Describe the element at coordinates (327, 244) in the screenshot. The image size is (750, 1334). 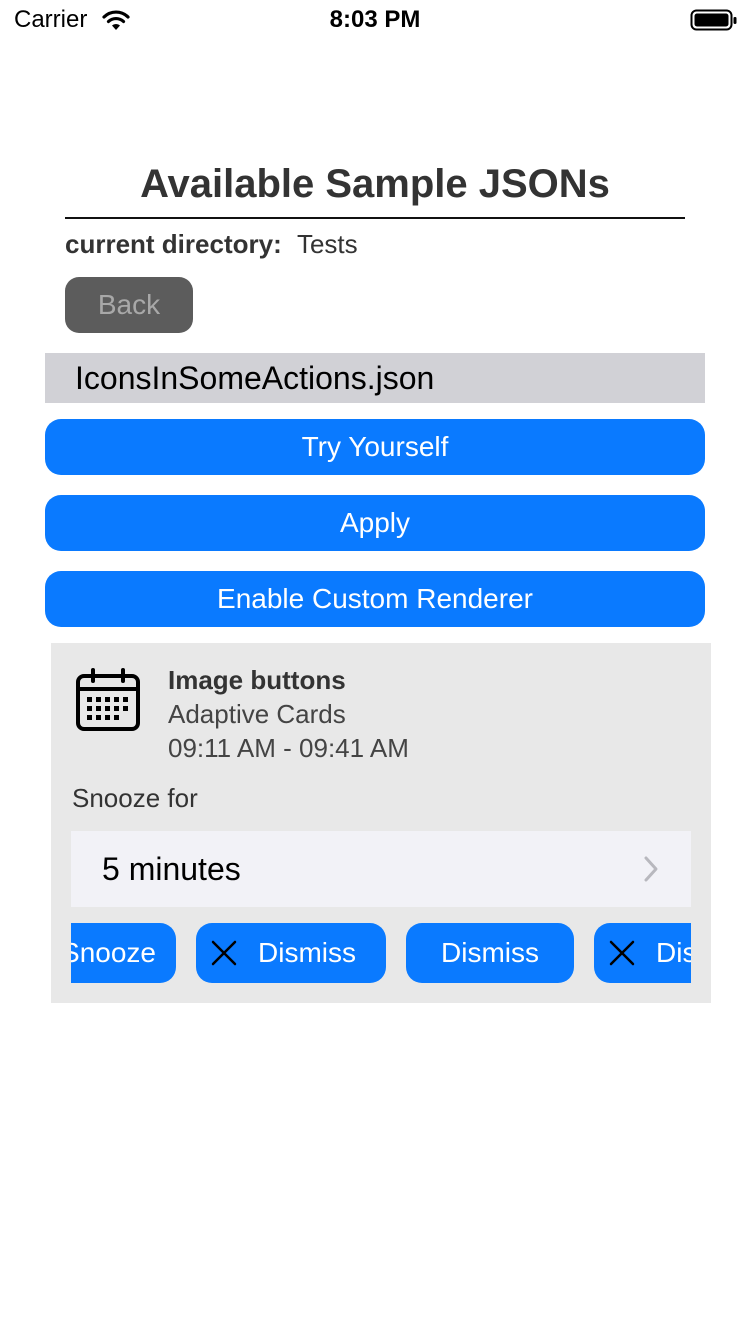
I see `directory-value: Tests` at that location.